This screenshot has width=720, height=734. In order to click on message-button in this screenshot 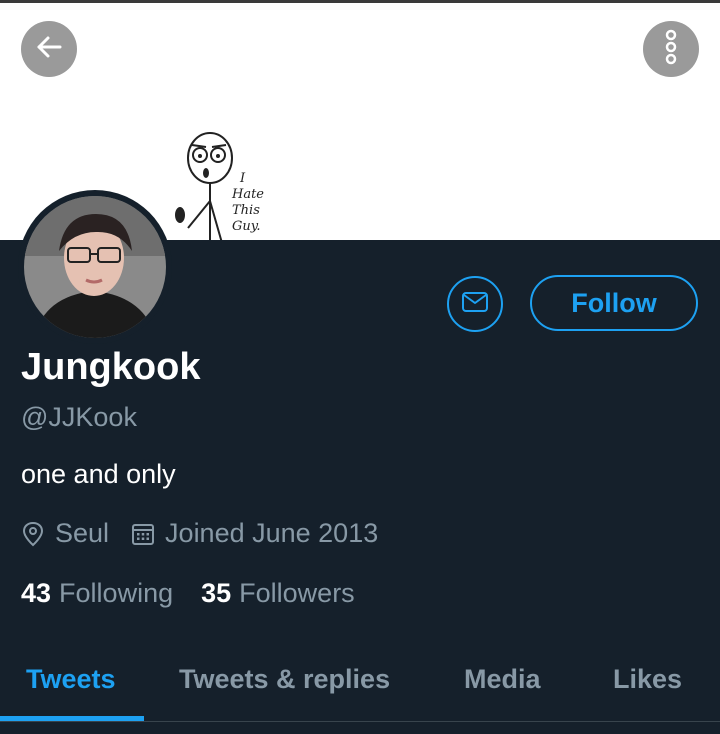, I will do `click(475, 304)`.